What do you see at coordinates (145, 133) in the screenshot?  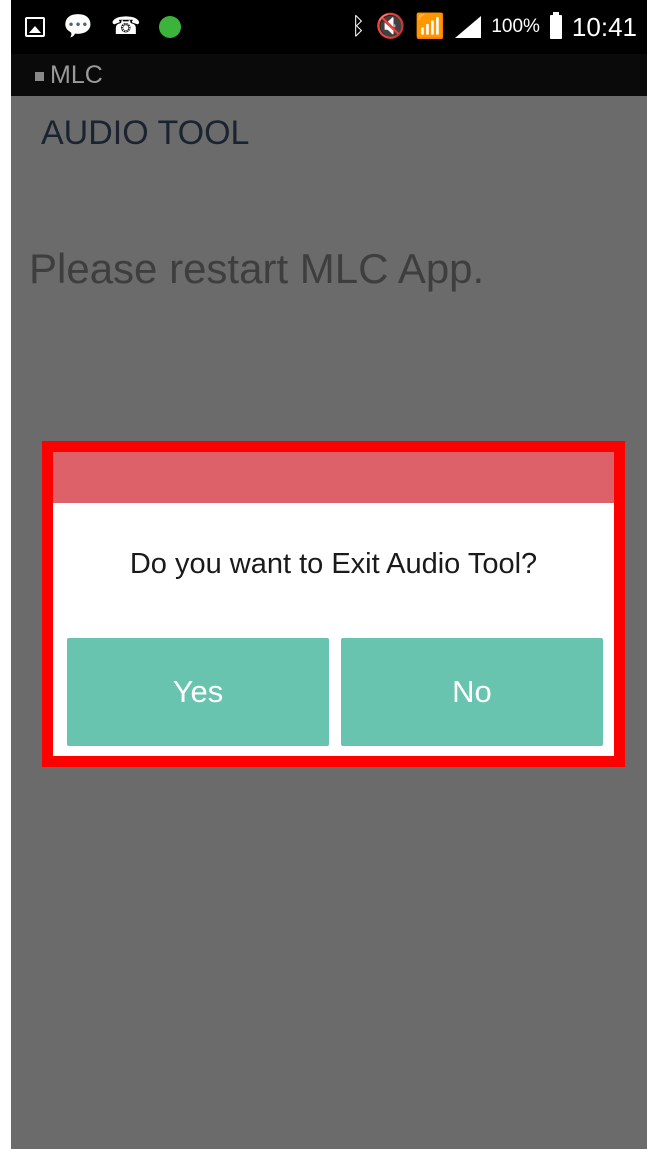 I see `page-title: AUDIO TOOL` at bounding box center [145, 133].